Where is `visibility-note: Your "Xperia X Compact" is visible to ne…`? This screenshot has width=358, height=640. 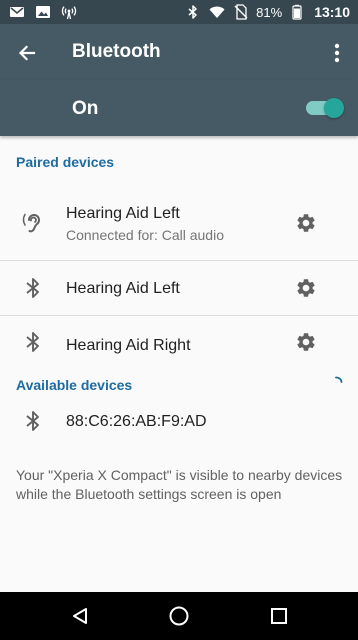
visibility-note: Your "Xperia X Compact" is visible to ne… is located at coordinates (179, 484).